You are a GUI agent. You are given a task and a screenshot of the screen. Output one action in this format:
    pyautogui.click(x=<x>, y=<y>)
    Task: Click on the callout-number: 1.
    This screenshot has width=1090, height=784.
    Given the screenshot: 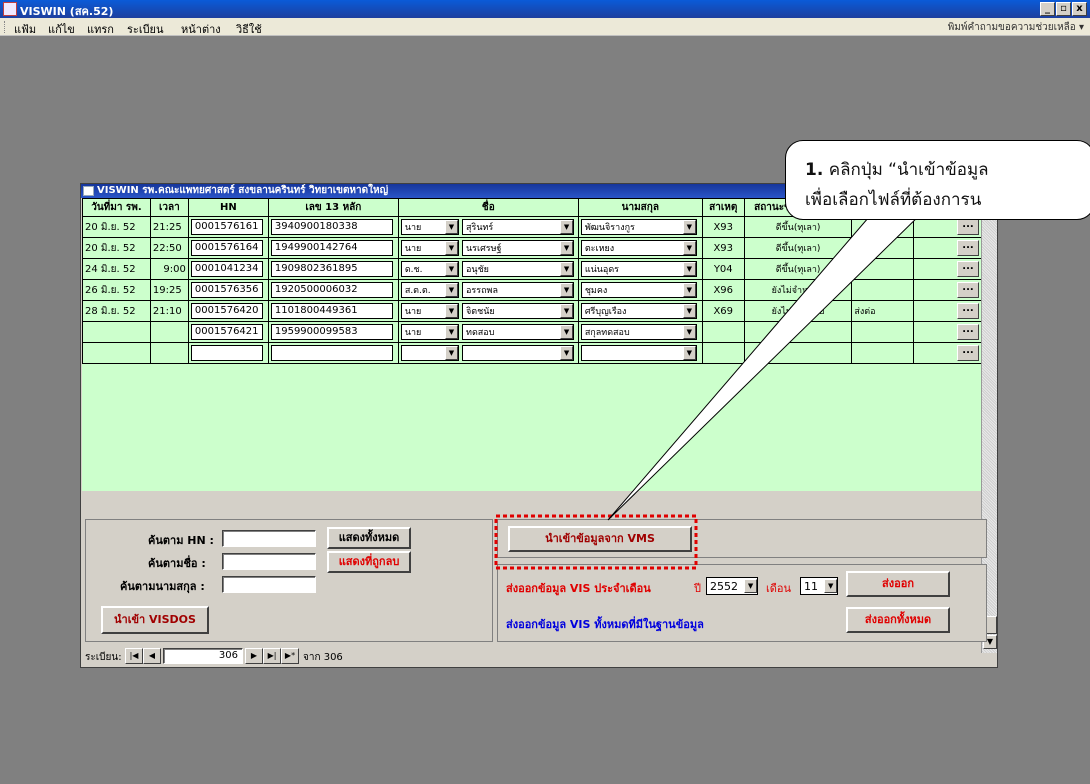 What is the action you would take?
    pyautogui.click(x=814, y=170)
    